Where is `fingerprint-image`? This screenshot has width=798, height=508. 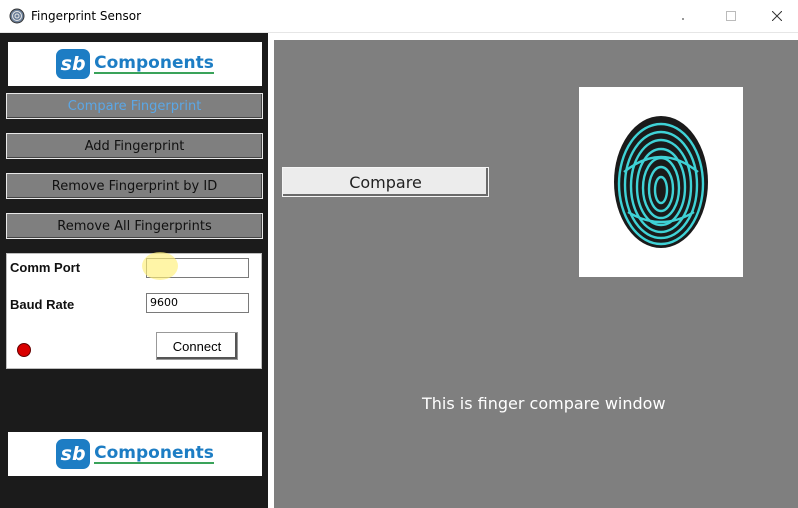
fingerprint-image is located at coordinates (661, 182).